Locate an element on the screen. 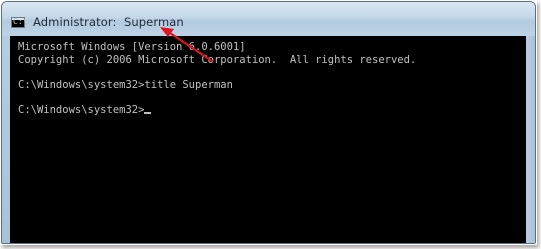  console-line: Microsoft Windows [Version 6.0.6001] is located at coordinates (132, 47).